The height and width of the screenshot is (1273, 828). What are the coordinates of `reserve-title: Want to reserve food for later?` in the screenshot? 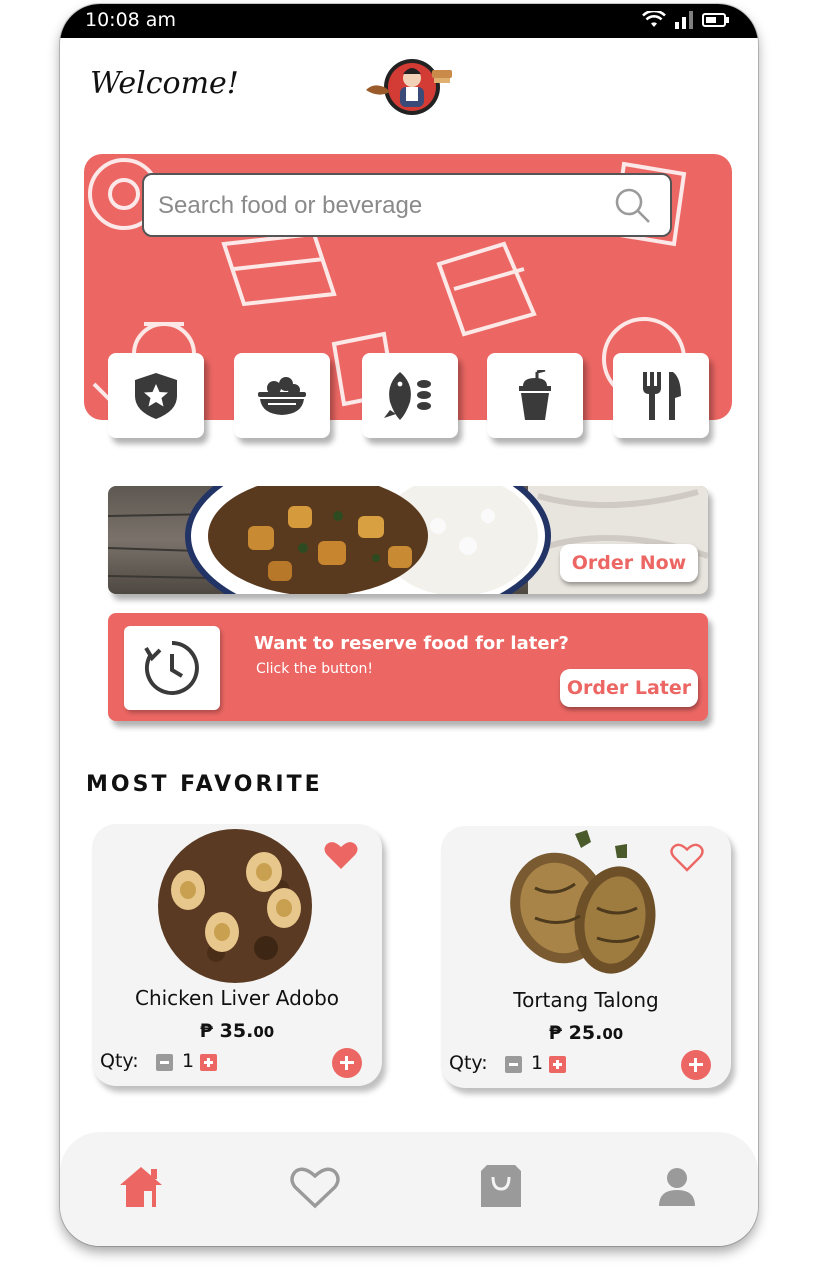 It's located at (411, 643).